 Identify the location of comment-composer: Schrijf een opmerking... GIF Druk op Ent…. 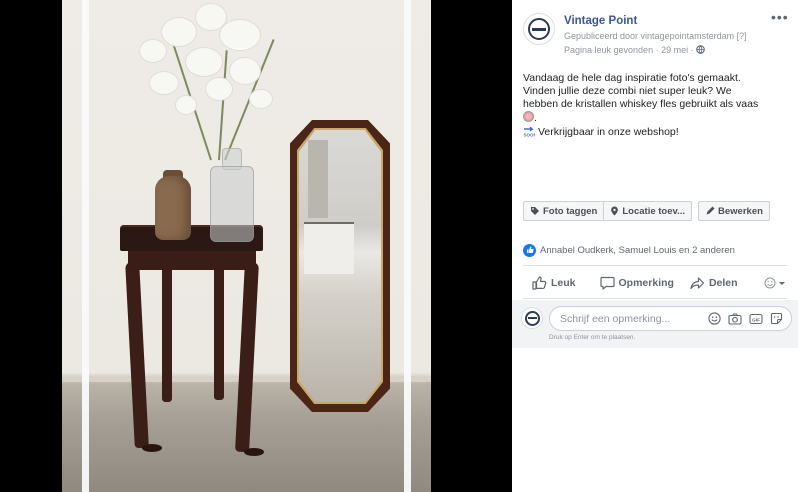
(655, 324).